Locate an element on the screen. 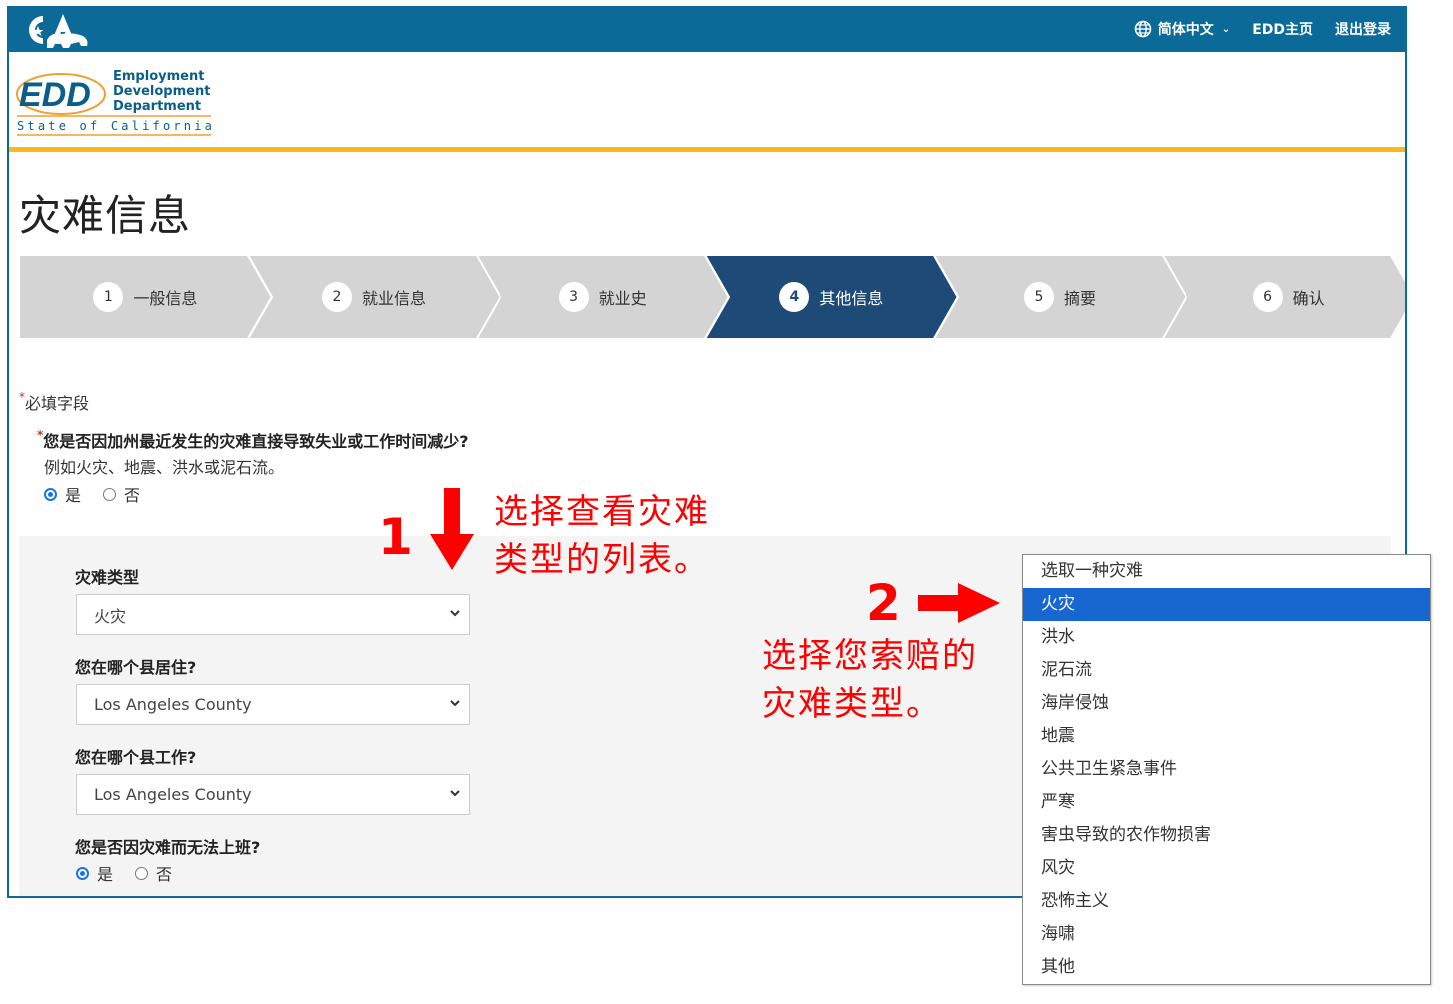  step-content: 2 就业信息 is located at coordinates (373, 297).